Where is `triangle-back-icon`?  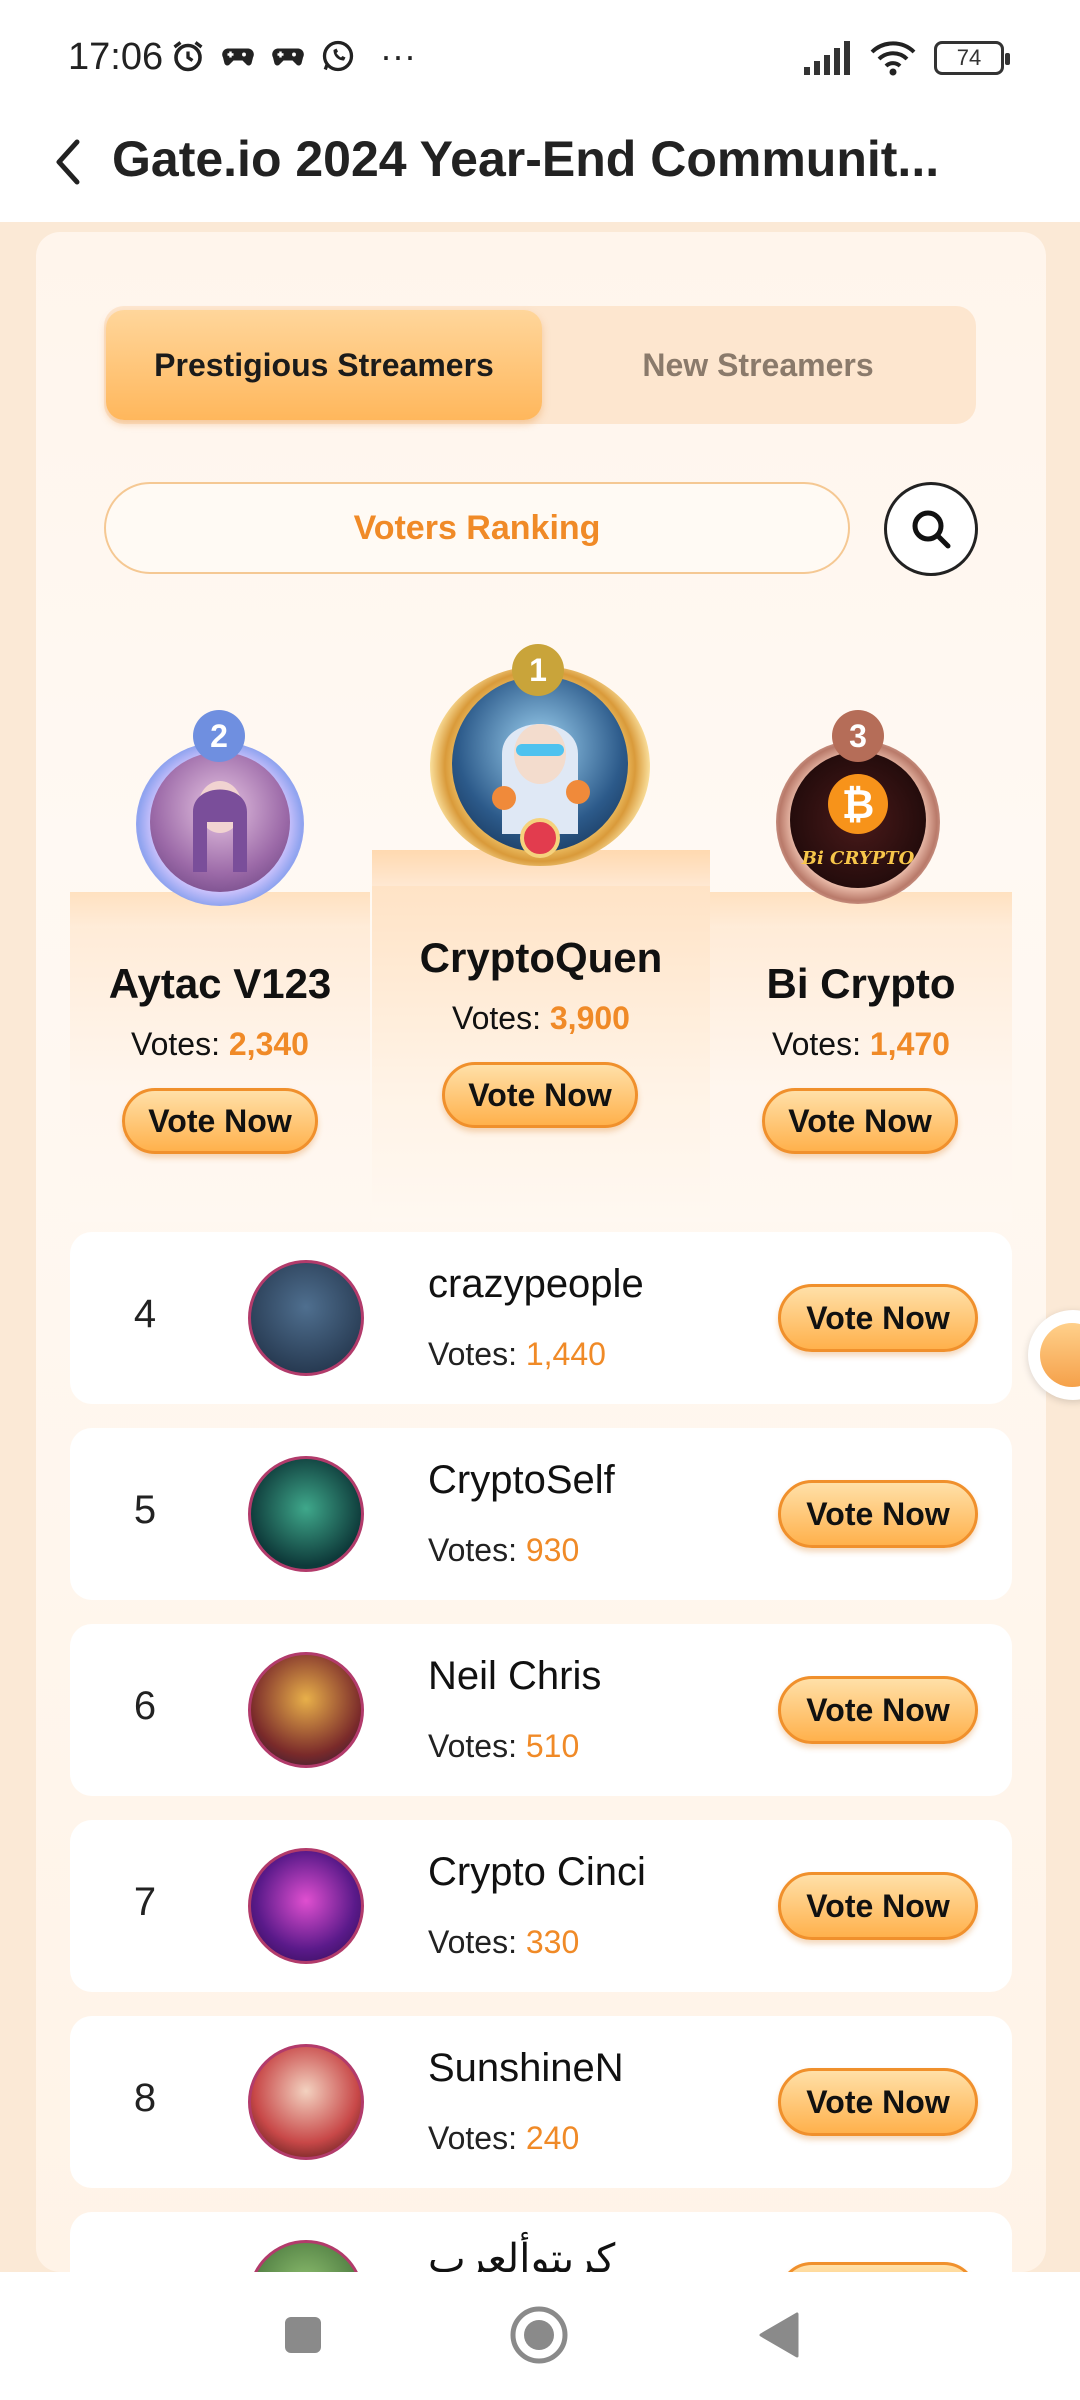
triangle-back-icon is located at coordinates (779, 2335).